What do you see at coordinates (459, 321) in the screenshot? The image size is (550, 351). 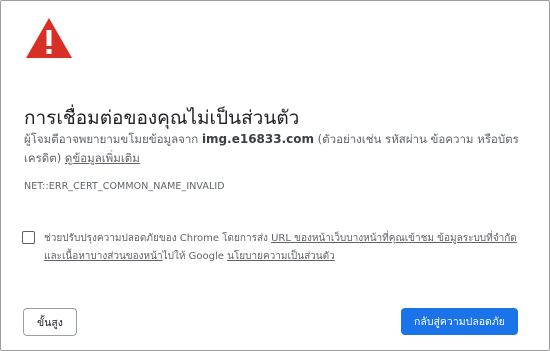 I see `back-to-safety-button: กลับสู่ความปลอดภัย` at bounding box center [459, 321].